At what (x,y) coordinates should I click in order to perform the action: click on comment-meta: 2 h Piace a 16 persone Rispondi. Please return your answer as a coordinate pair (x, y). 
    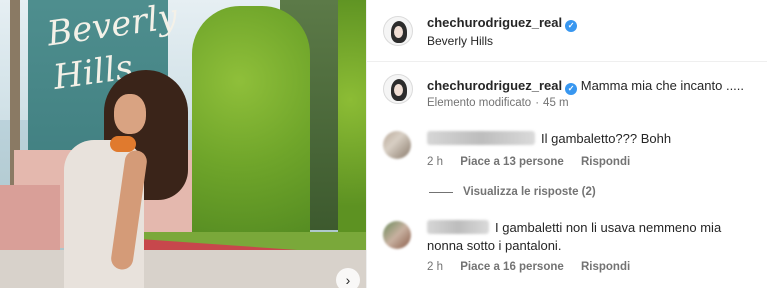
    Looking at the image, I should click on (535, 267).